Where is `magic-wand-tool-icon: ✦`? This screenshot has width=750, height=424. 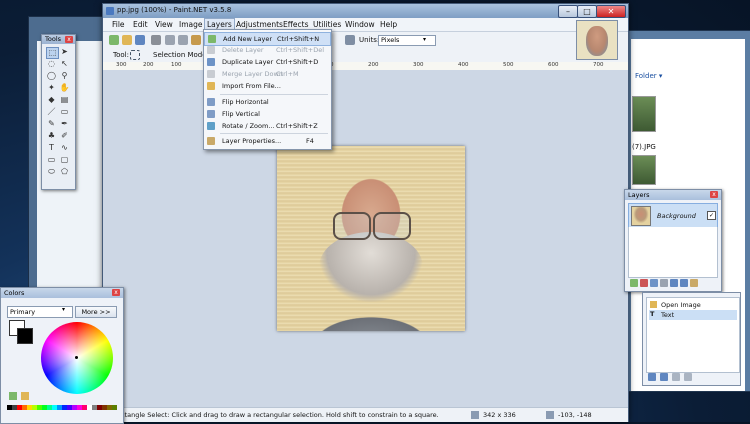 magic-wand-tool-icon: ✦ is located at coordinates (51, 88).